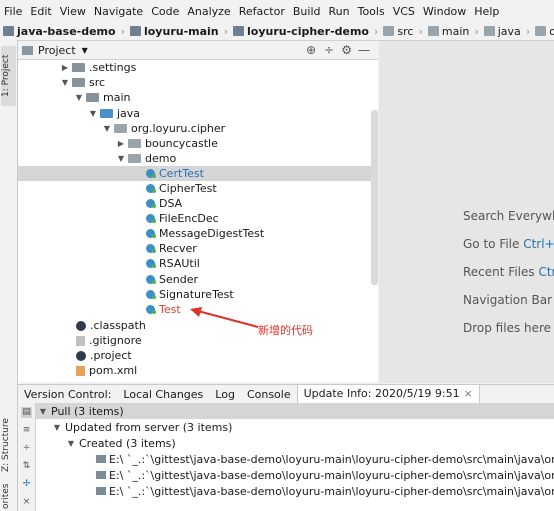 The width and height of the screenshot is (554, 511). I want to click on breadcrumb-item: org, so click(543, 31).